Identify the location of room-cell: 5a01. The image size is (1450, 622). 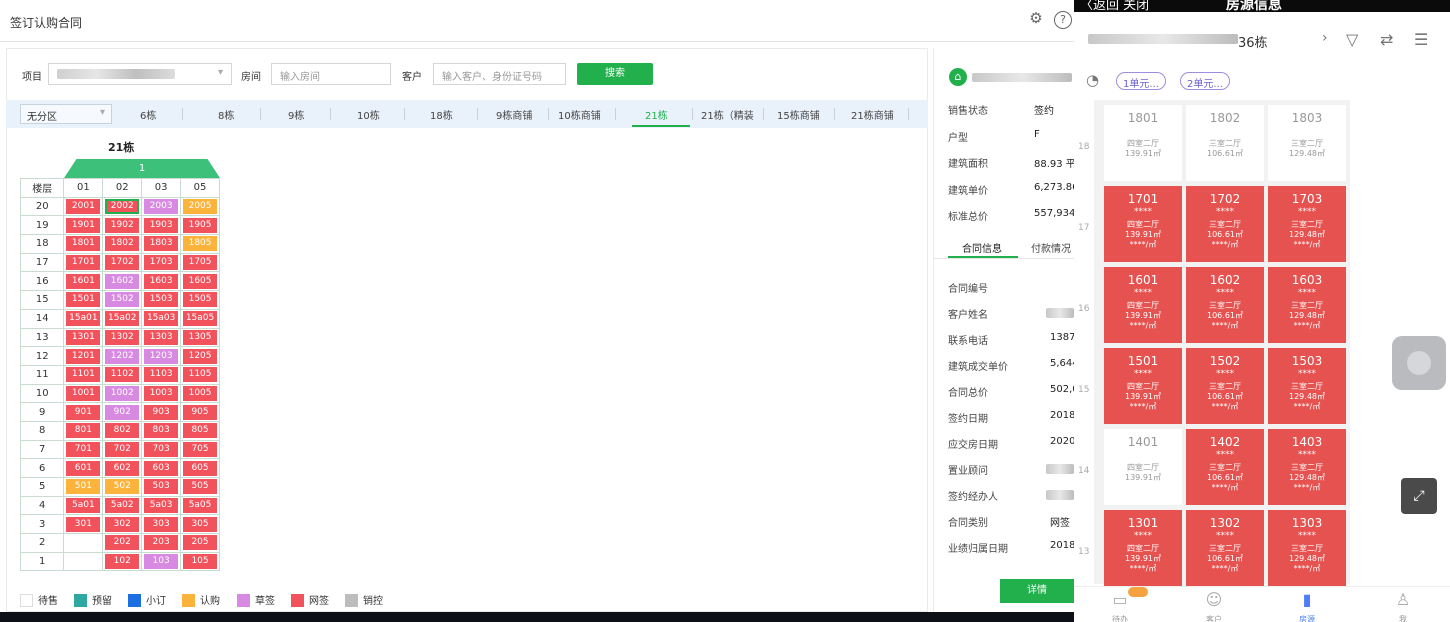
(83, 506).